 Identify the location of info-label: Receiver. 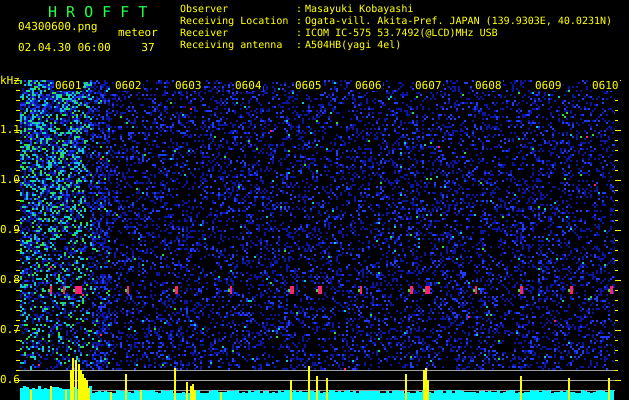
(205, 34).